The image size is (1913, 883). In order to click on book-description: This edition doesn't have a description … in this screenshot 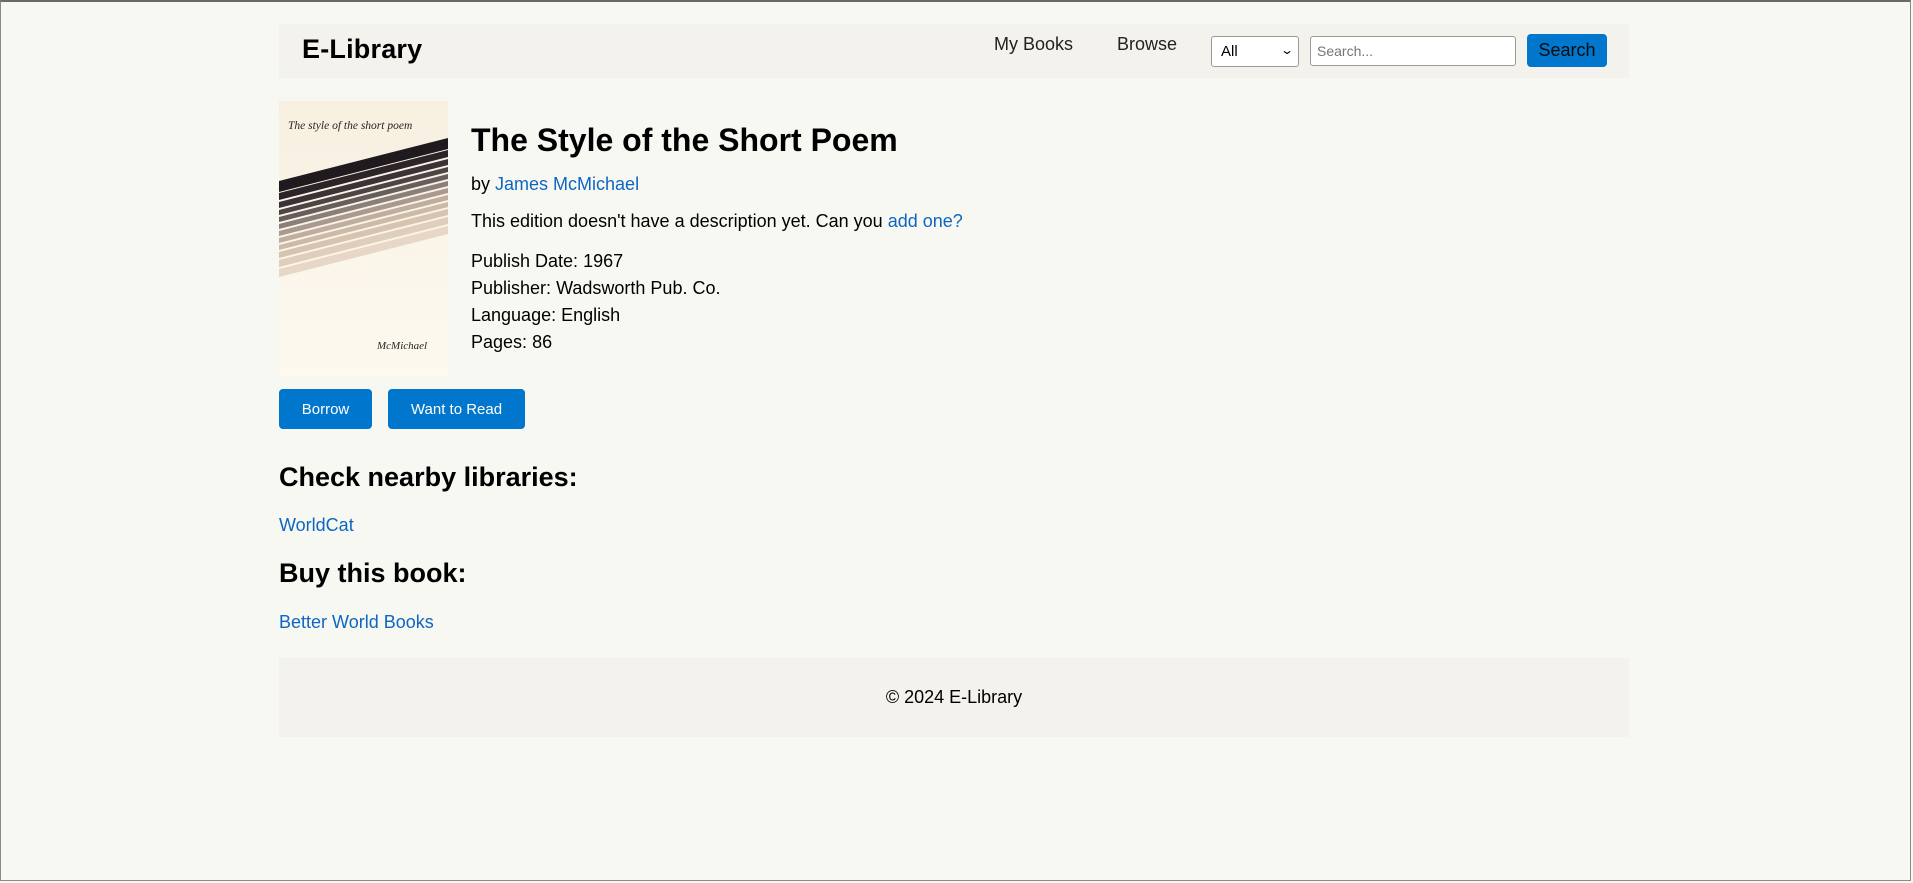, I will do `click(717, 221)`.